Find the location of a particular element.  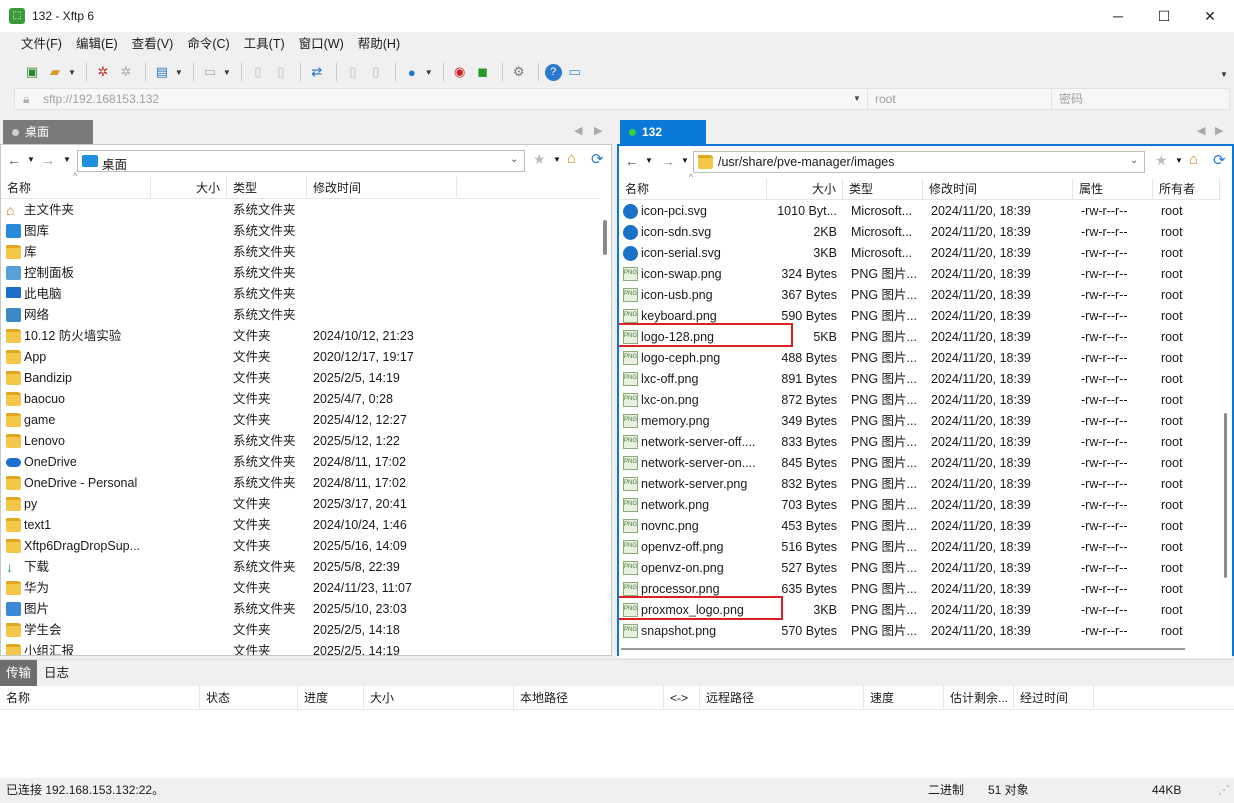

file-row: 控制面板 系统文件夹 is located at coordinates (300, 273).